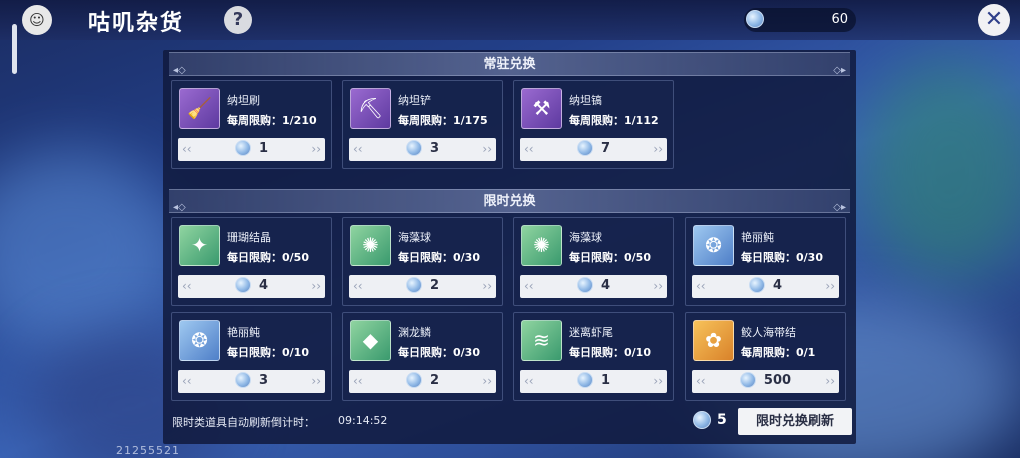  I want to click on item-thumbnail: ≋, so click(541, 340).